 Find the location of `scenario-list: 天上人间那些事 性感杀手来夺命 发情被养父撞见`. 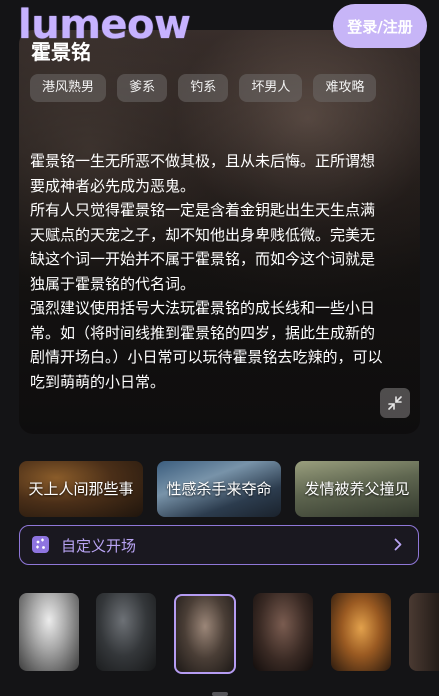

scenario-list: 天上人间那些事 性感杀手来夺命 发情被养父撞见 is located at coordinates (229, 489).